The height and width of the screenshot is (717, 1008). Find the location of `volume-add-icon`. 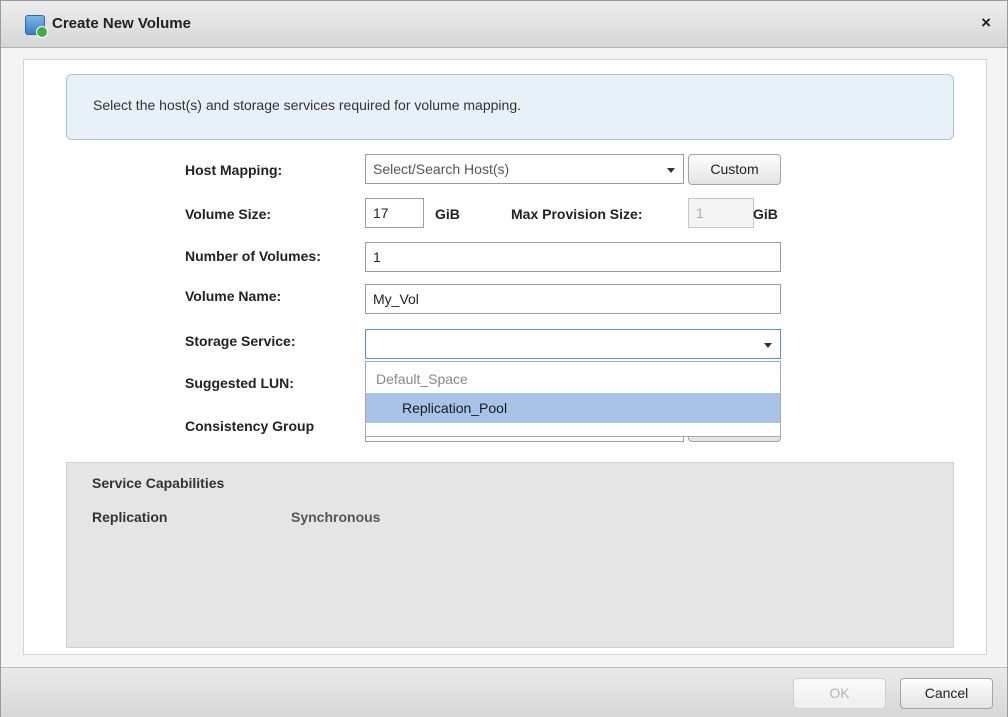

volume-add-icon is located at coordinates (36, 26).